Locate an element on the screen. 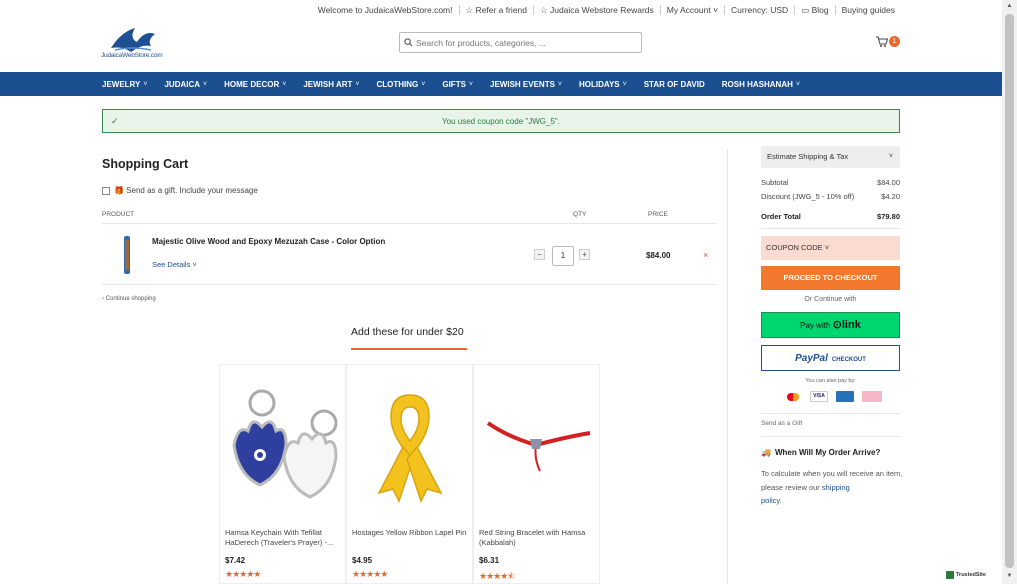 This screenshot has height=584, width=1017. paypal-logo: PayPal is located at coordinates (811, 358).